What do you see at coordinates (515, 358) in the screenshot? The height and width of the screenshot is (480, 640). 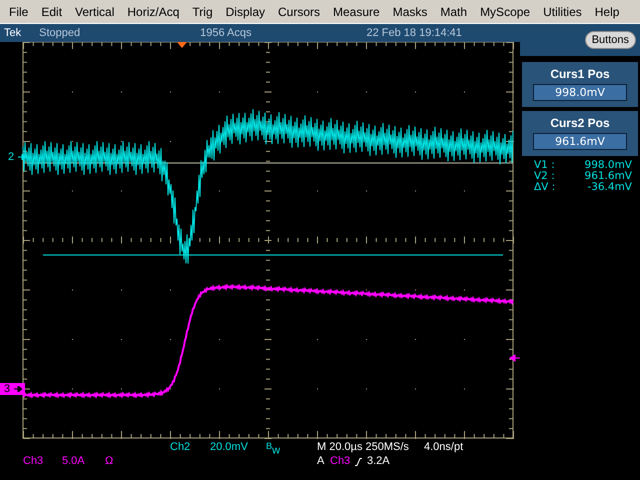 I see `left-arrow-icon` at bounding box center [515, 358].